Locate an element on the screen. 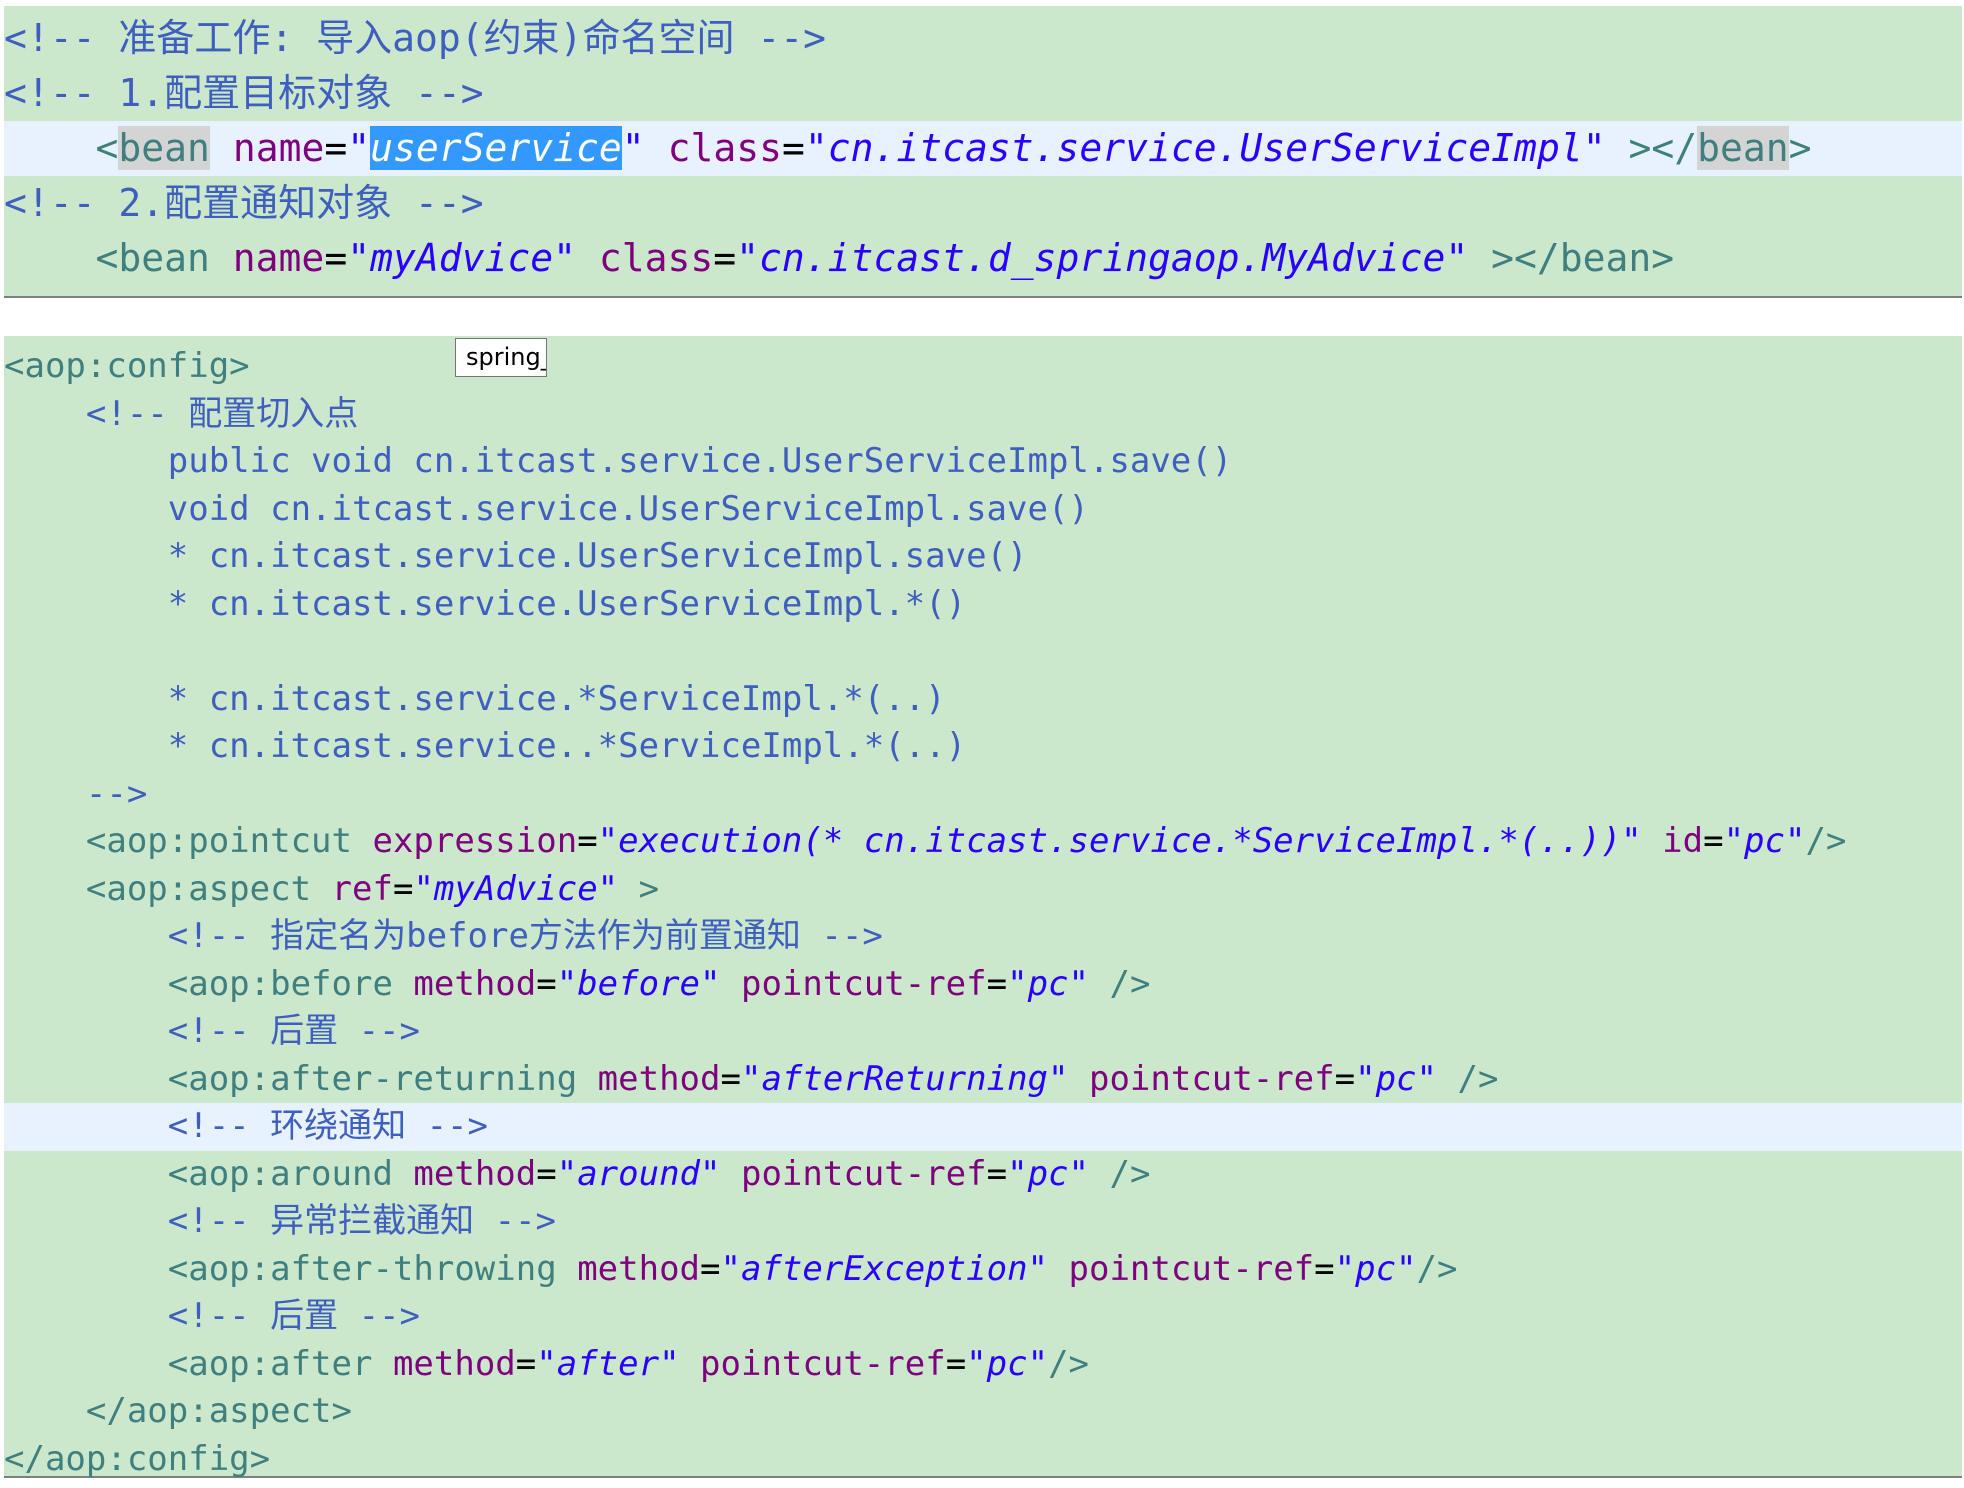 This screenshot has height=1488, width=1964. code-line: <aop:config> is located at coordinates (983, 367).